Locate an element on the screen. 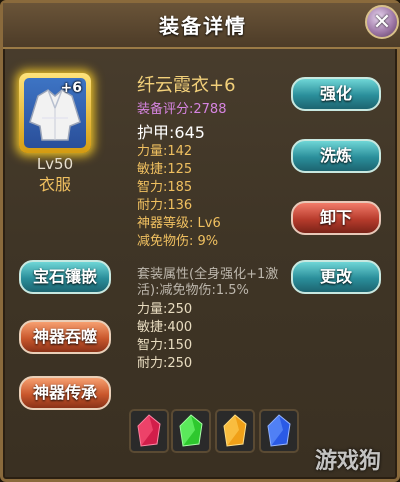 Image resolution: width=400 pixels, height=482 pixels. stat-intellect: 智力:185 is located at coordinates (165, 187).